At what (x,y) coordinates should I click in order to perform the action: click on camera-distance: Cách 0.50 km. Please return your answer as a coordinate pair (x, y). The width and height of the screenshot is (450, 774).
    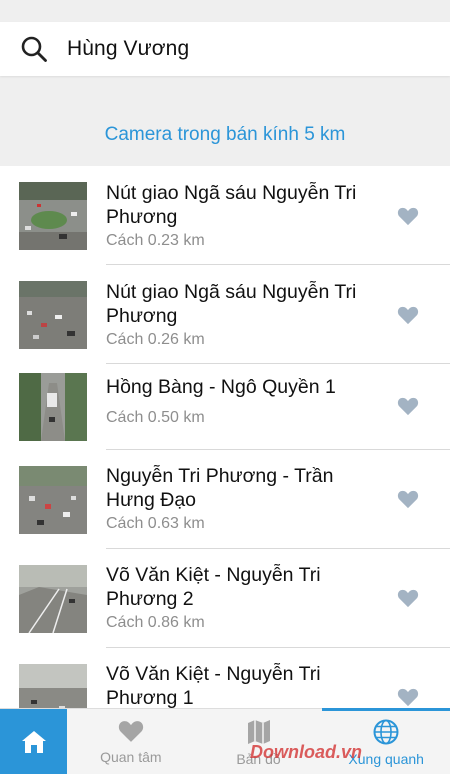
    Looking at the image, I should click on (155, 417).